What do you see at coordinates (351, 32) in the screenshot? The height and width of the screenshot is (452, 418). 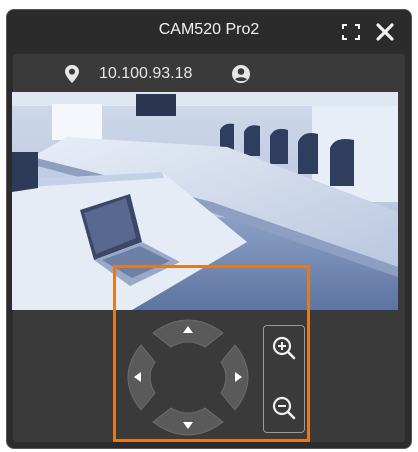 I see `fullscreen-icon` at bounding box center [351, 32].